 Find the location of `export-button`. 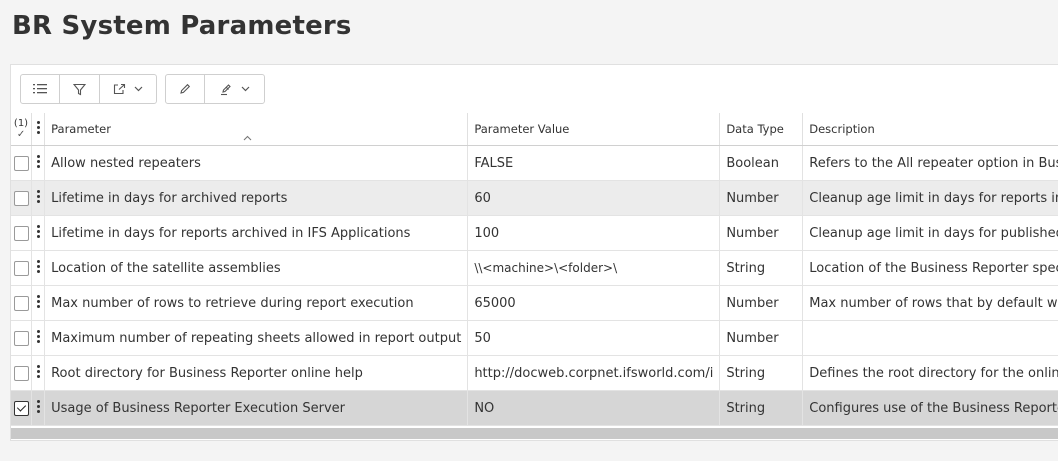

export-button is located at coordinates (128, 89).